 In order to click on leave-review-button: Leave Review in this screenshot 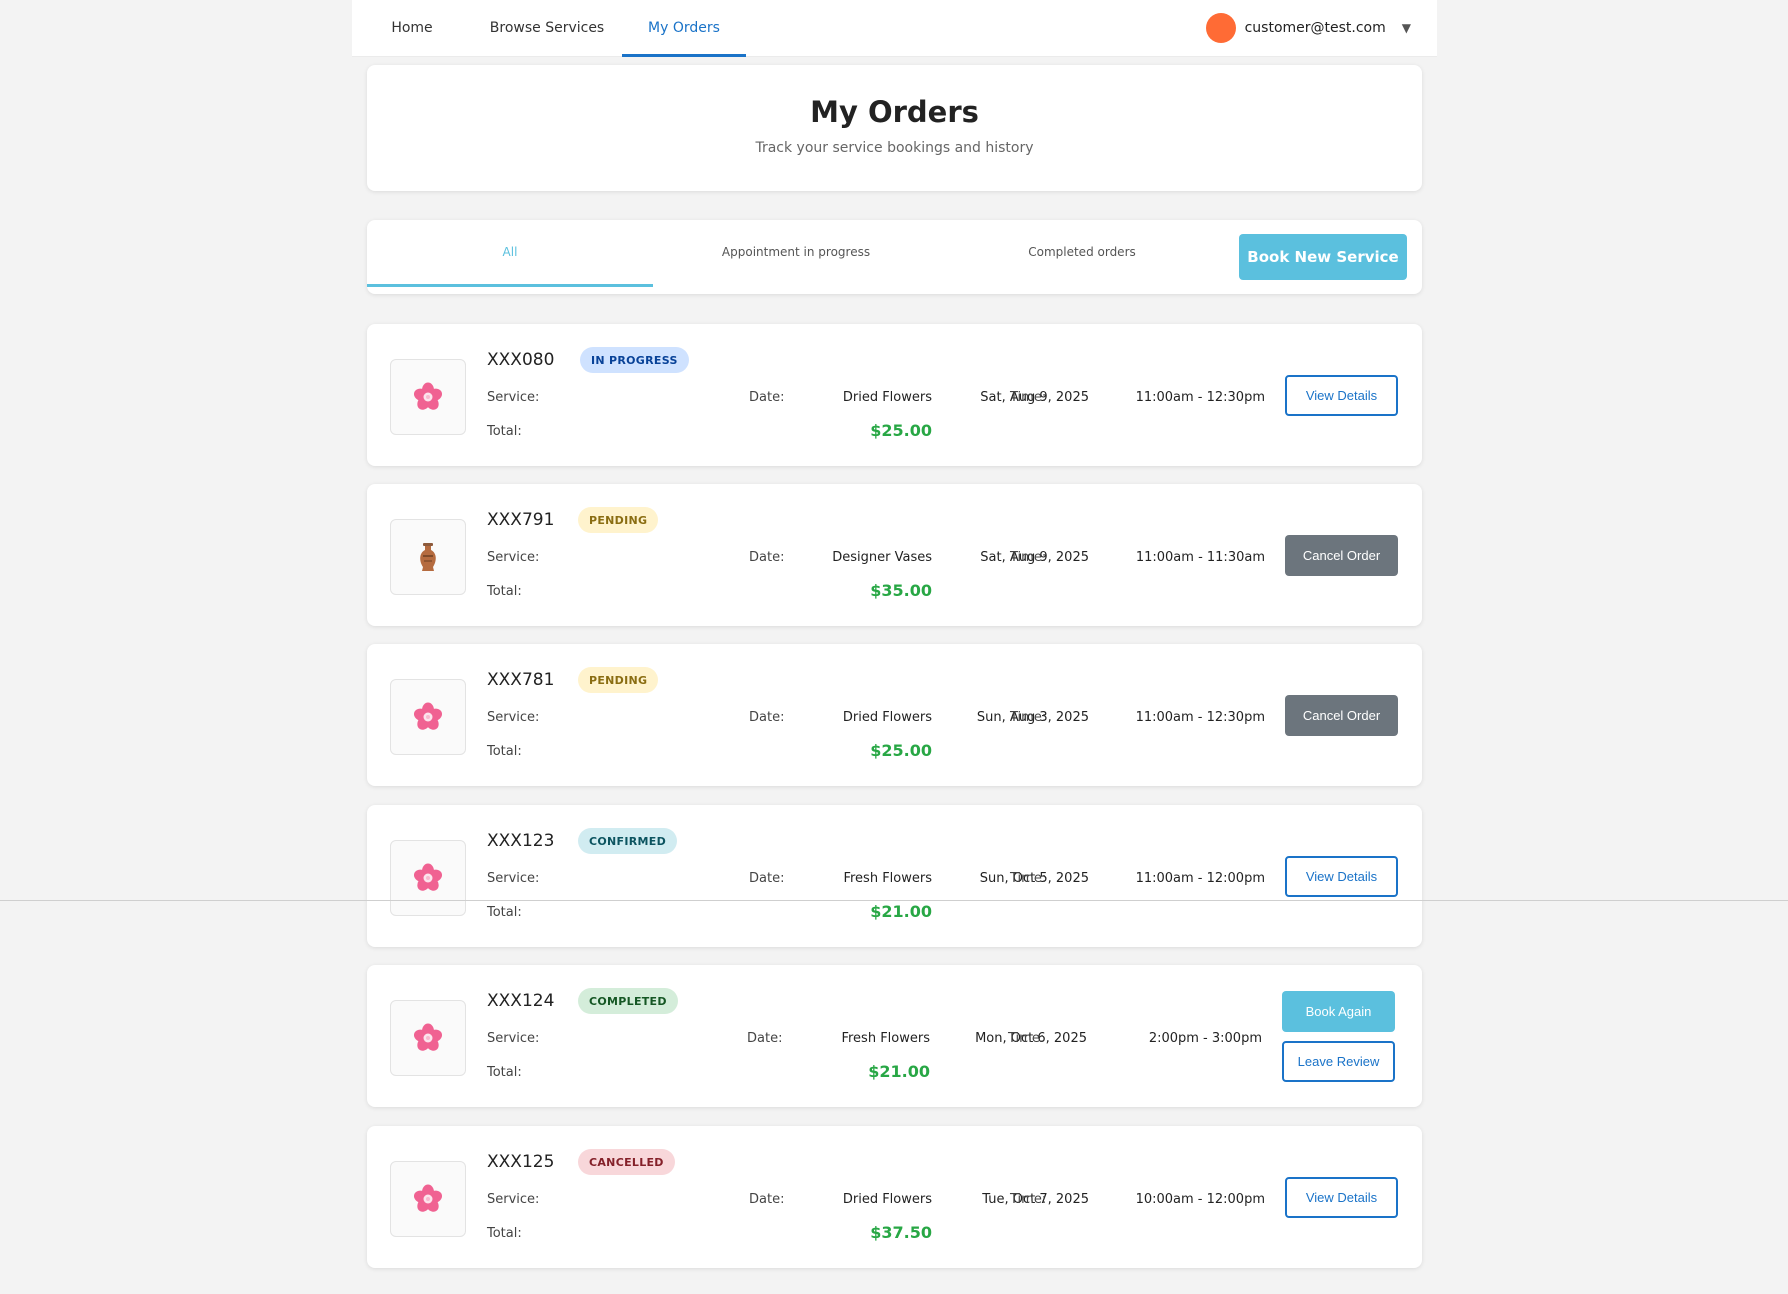, I will do `click(1338, 1061)`.